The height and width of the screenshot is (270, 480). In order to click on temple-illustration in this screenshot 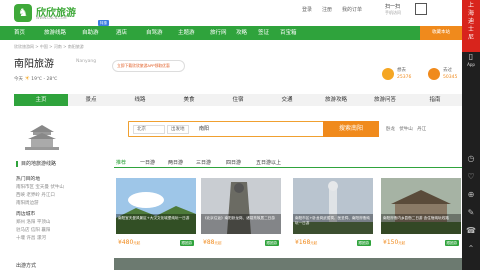, I will do `click(42, 137)`.